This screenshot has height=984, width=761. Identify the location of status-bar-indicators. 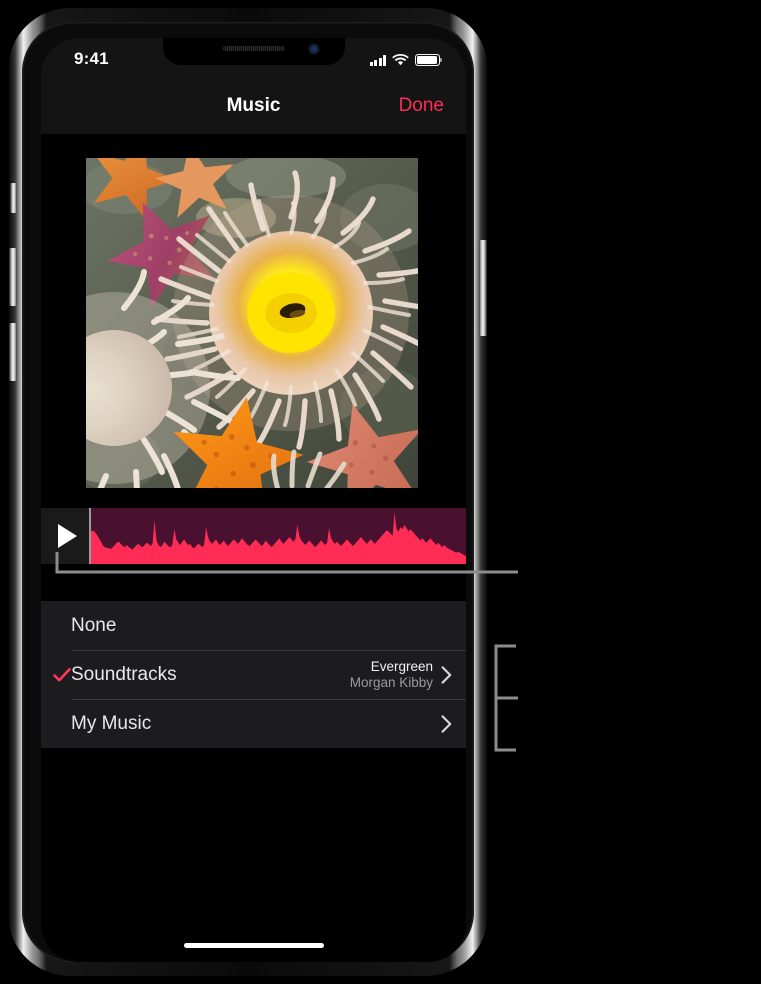
(406, 58).